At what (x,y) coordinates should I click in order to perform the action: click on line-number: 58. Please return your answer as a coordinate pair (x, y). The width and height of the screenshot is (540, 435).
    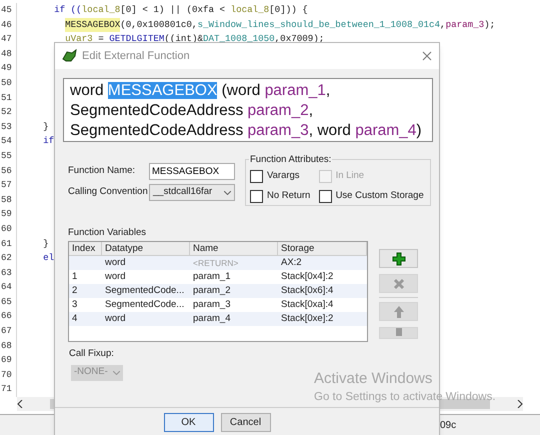
    Looking at the image, I should click on (6, 200).